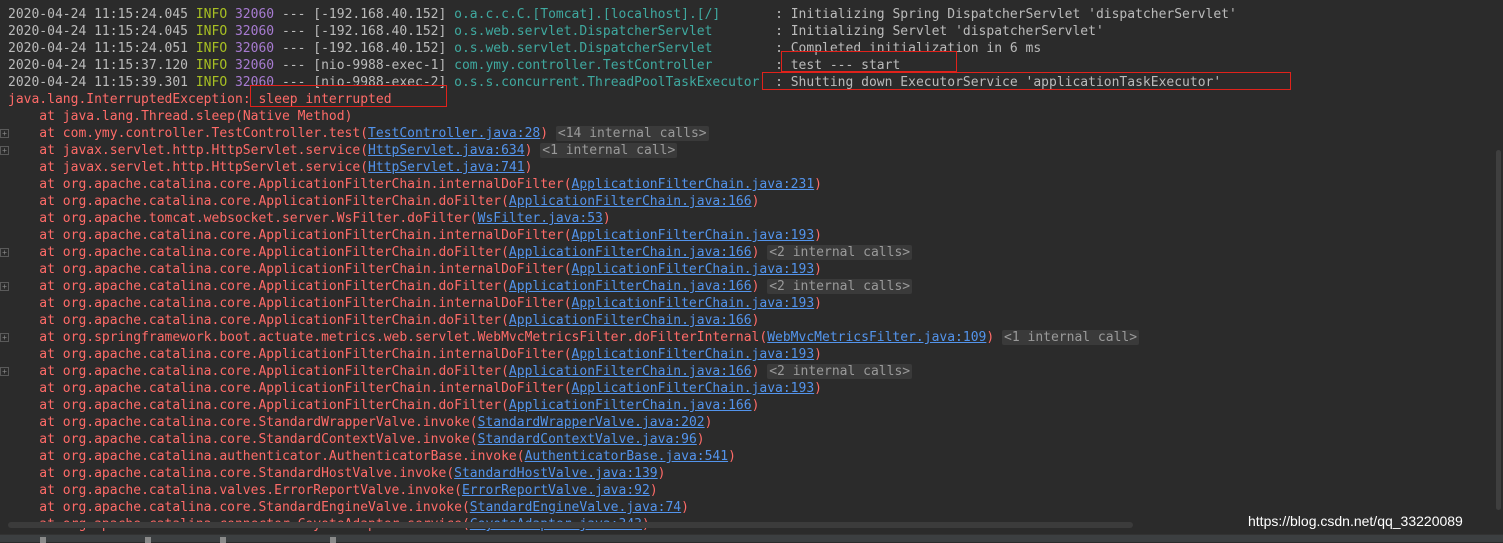 This screenshot has height=543, width=1503. Describe the element at coordinates (570, 525) in the screenshot. I see `horizontal-scrollbar` at that location.